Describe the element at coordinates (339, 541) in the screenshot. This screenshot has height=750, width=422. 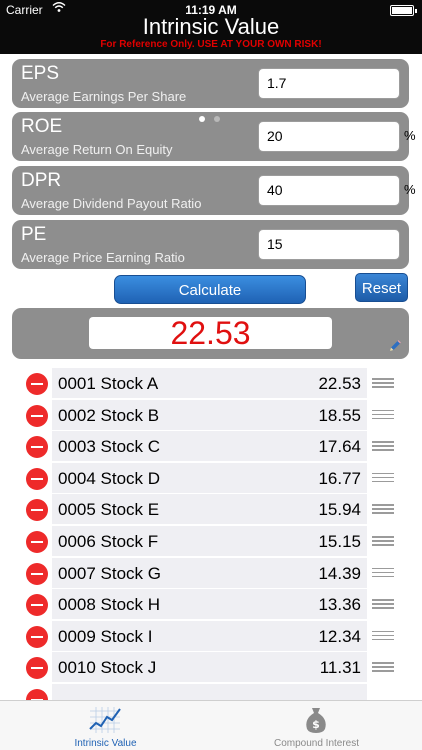
I see `stock-value: 15.15` at that location.